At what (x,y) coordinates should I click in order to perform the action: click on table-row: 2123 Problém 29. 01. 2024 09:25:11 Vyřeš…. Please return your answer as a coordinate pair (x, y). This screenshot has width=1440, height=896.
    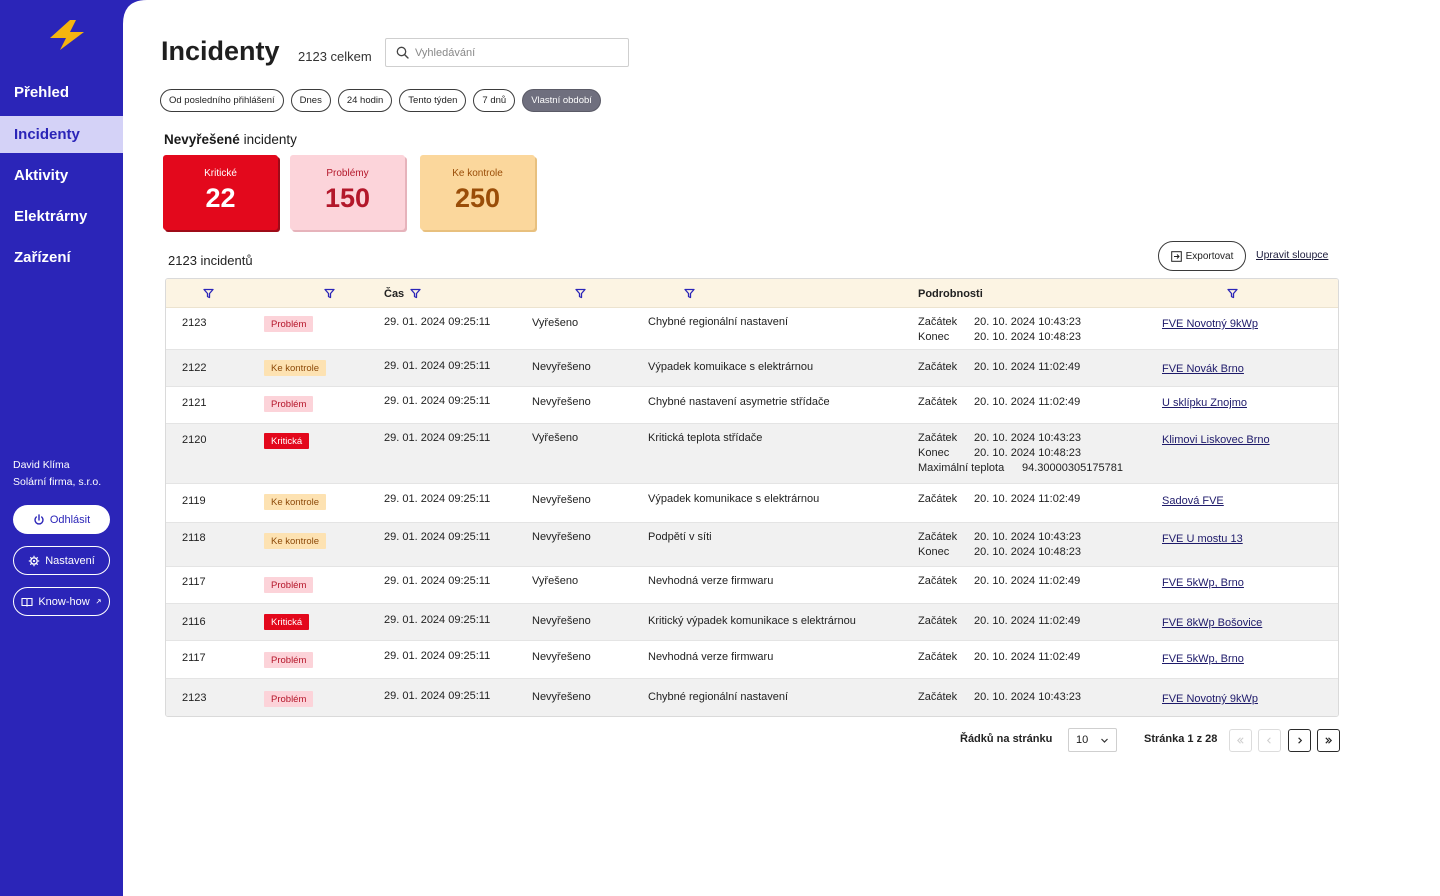
    Looking at the image, I should click on (752, 329).